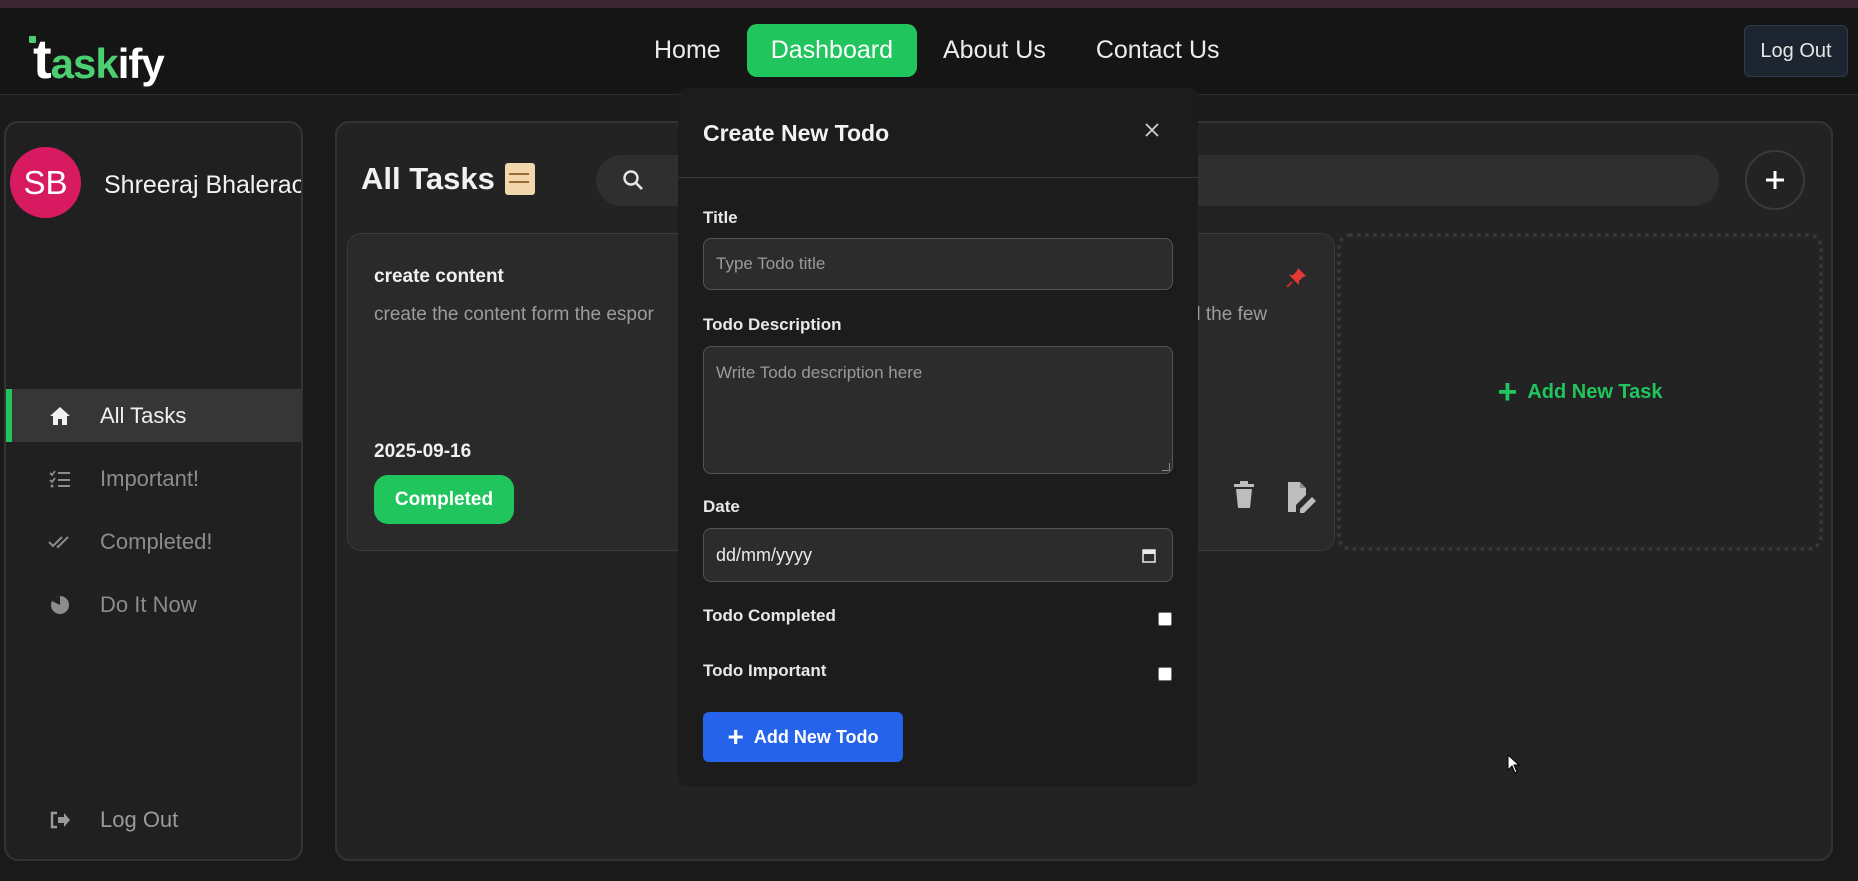 The image size is (1858, 881). I want to click on todo-description-placeholder: Write Todo description here, so click(819, 372).